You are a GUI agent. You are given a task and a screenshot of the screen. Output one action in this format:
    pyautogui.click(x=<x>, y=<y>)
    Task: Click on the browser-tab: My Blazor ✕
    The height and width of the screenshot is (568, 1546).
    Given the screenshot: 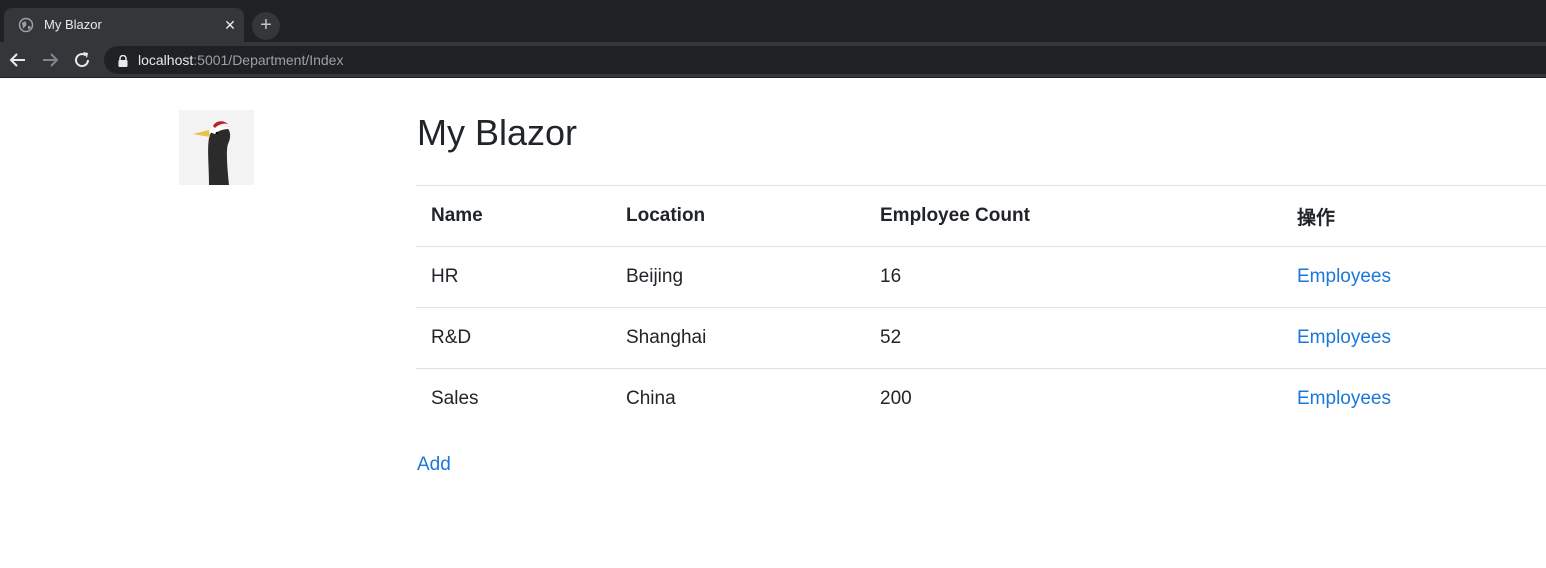 What is the action you would take?
    pyautogui.click(x=124, y=25)
    